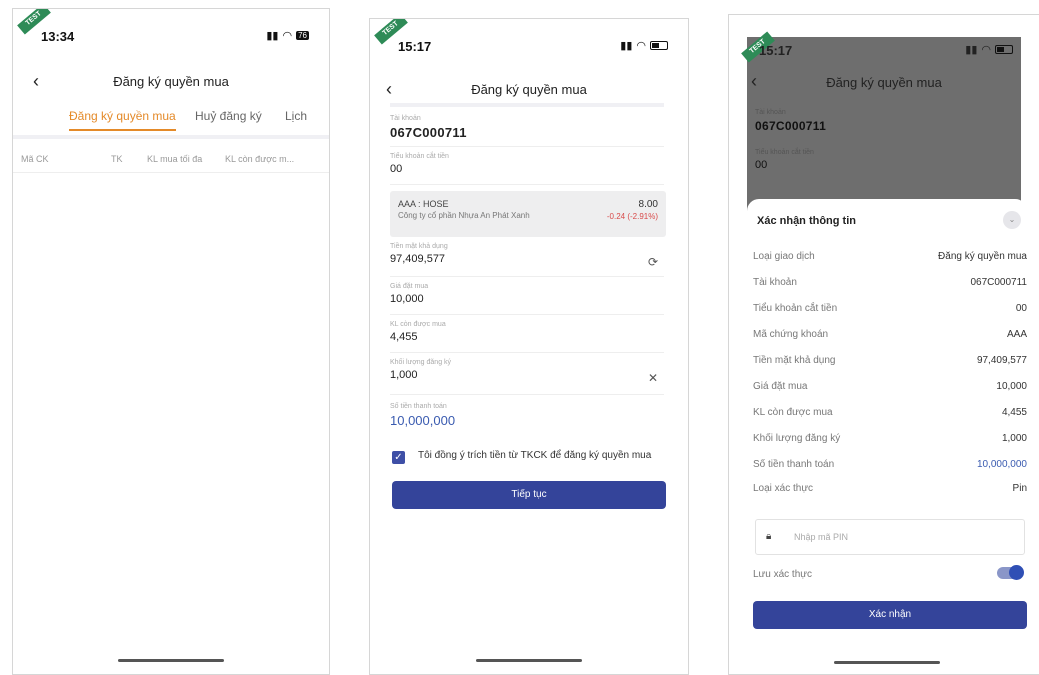 This screenshot has width=1039, height=675. I want to click on row-label: KL còn được mua, so click(793, 412).